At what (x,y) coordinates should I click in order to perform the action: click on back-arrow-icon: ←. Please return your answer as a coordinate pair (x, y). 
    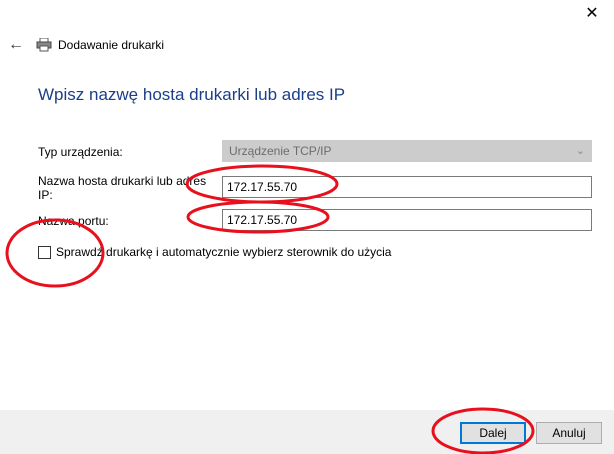
    Looking at the image, I should click on (16, 44).